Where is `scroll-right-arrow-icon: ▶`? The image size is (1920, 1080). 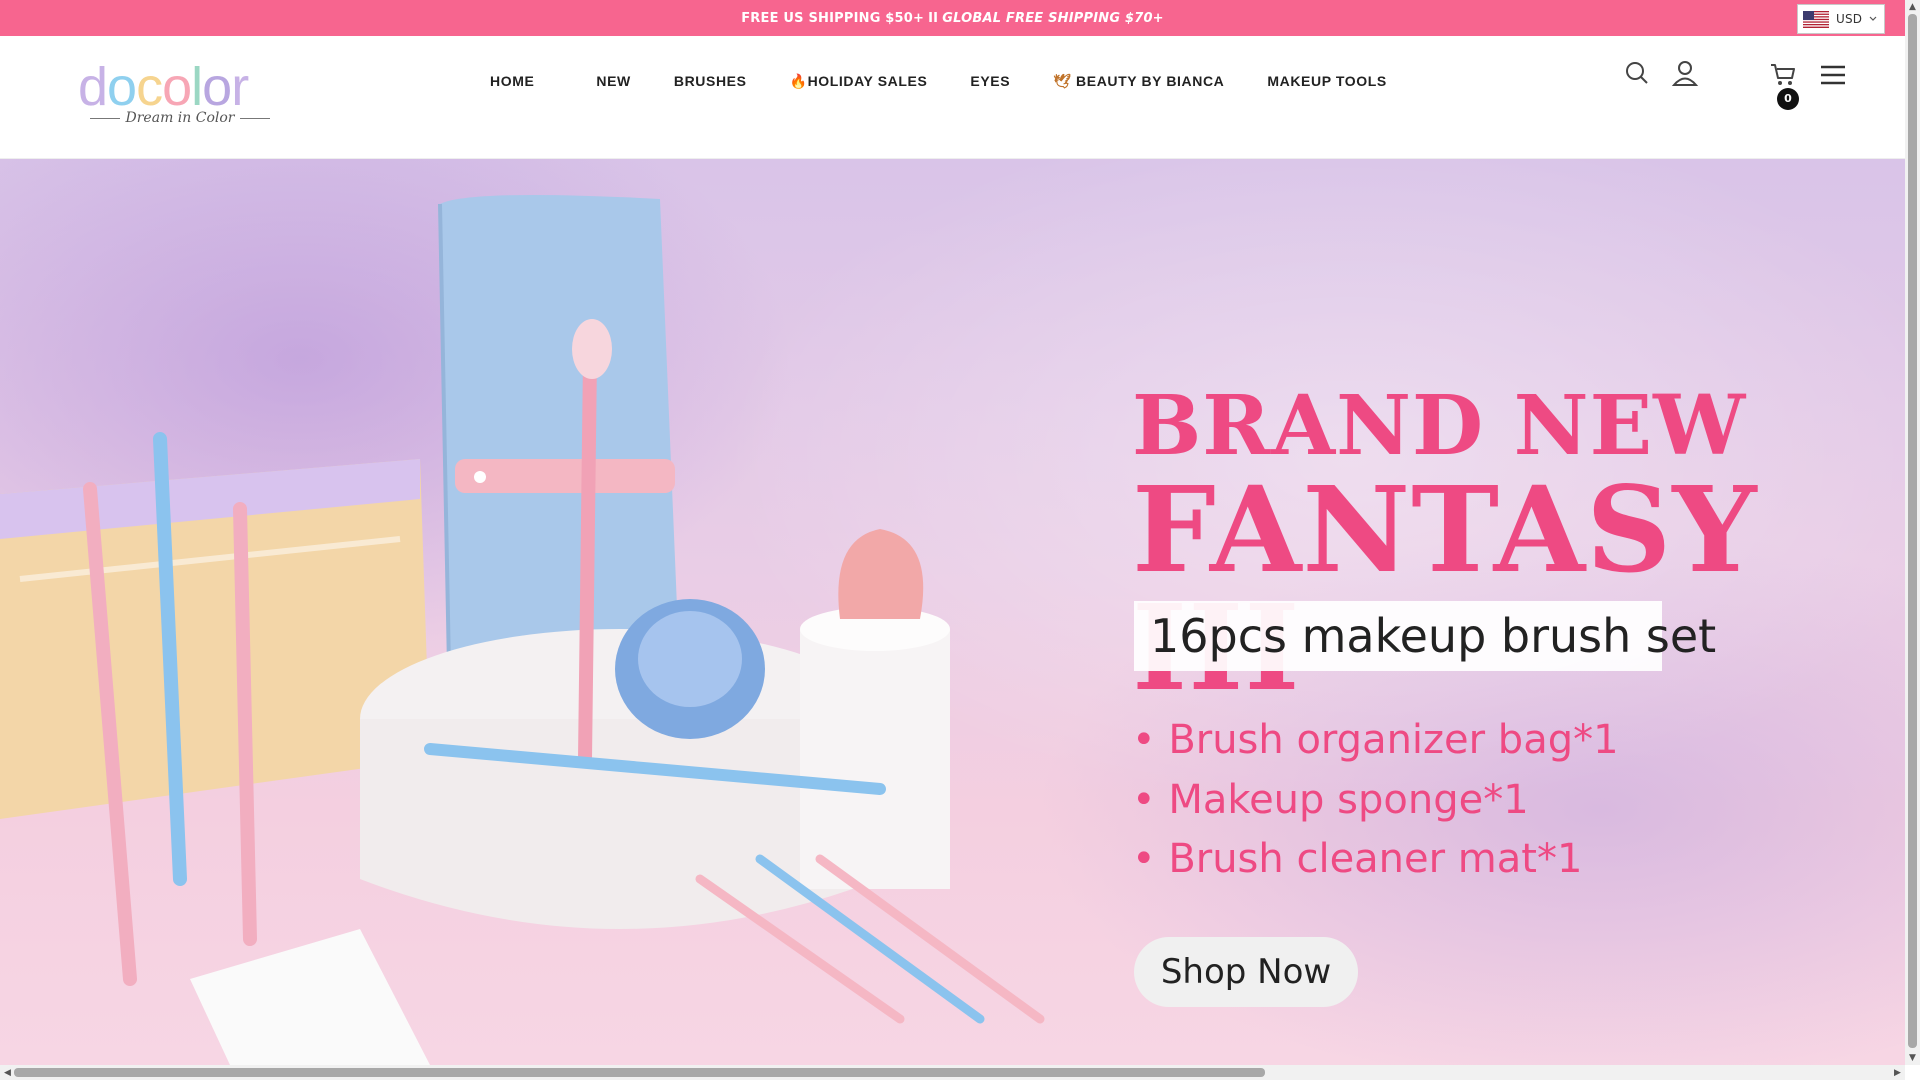
scroll-right-arrow-icon: ▶ is located at coordinates (1897, 1073).